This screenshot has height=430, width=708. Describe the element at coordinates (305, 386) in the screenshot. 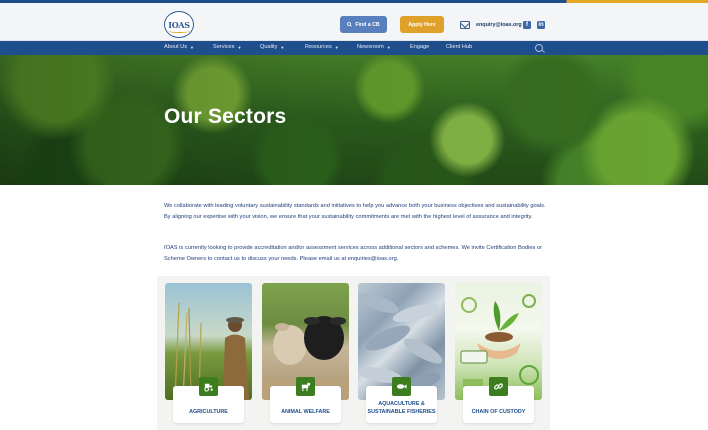

I see `cow-icon` at that location.